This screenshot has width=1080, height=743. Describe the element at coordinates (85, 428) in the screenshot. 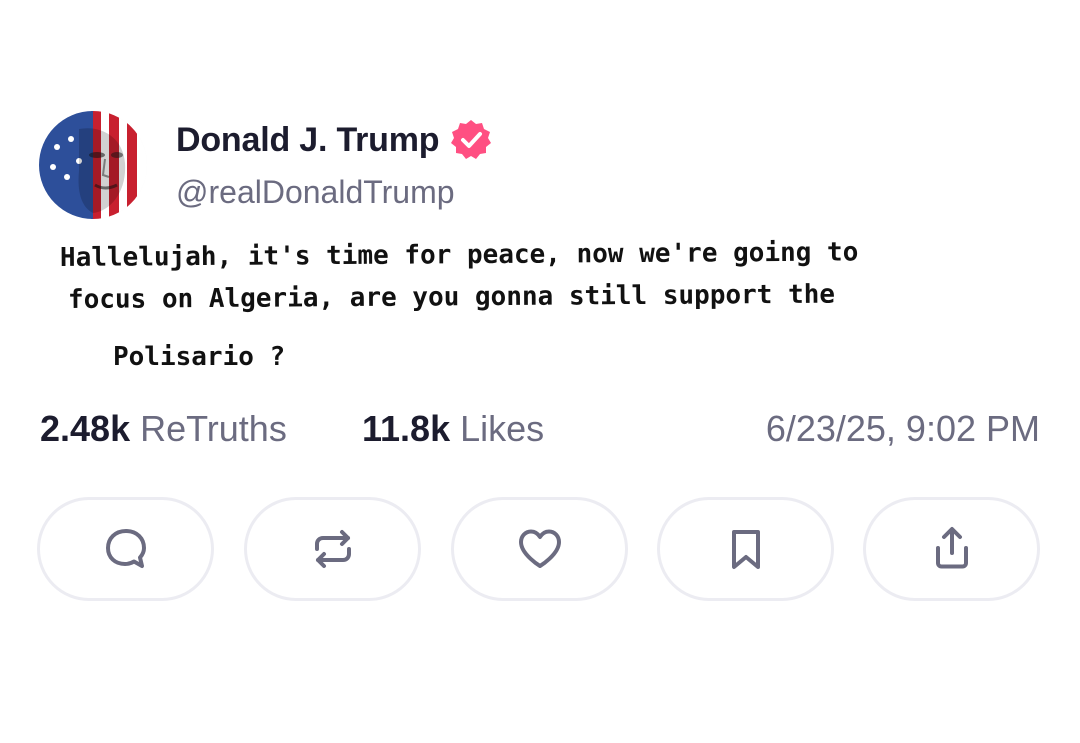

I see `retruths-count: 2.48k` at that location.